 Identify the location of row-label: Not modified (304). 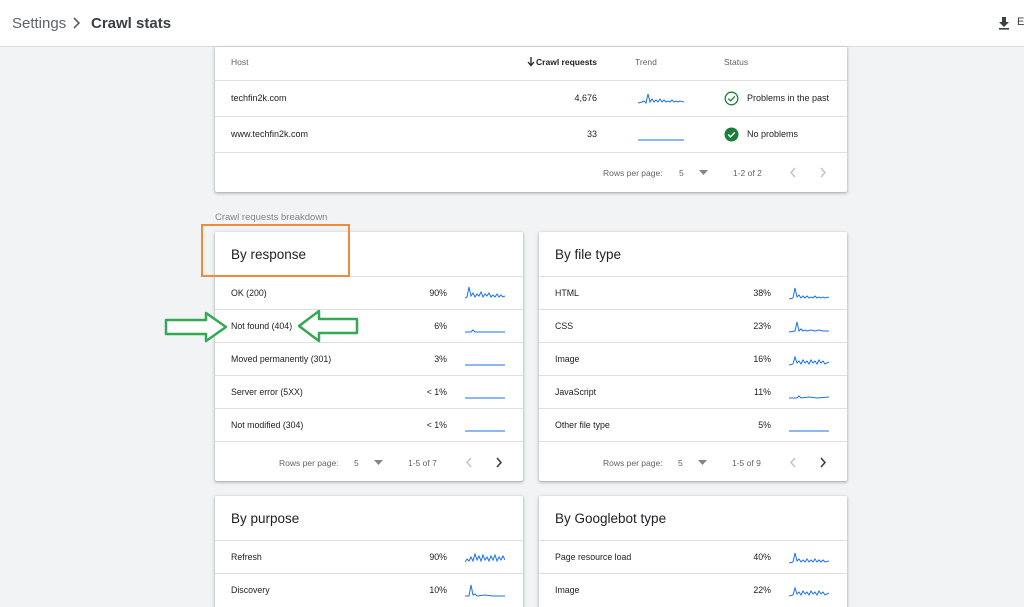
(267, 425).